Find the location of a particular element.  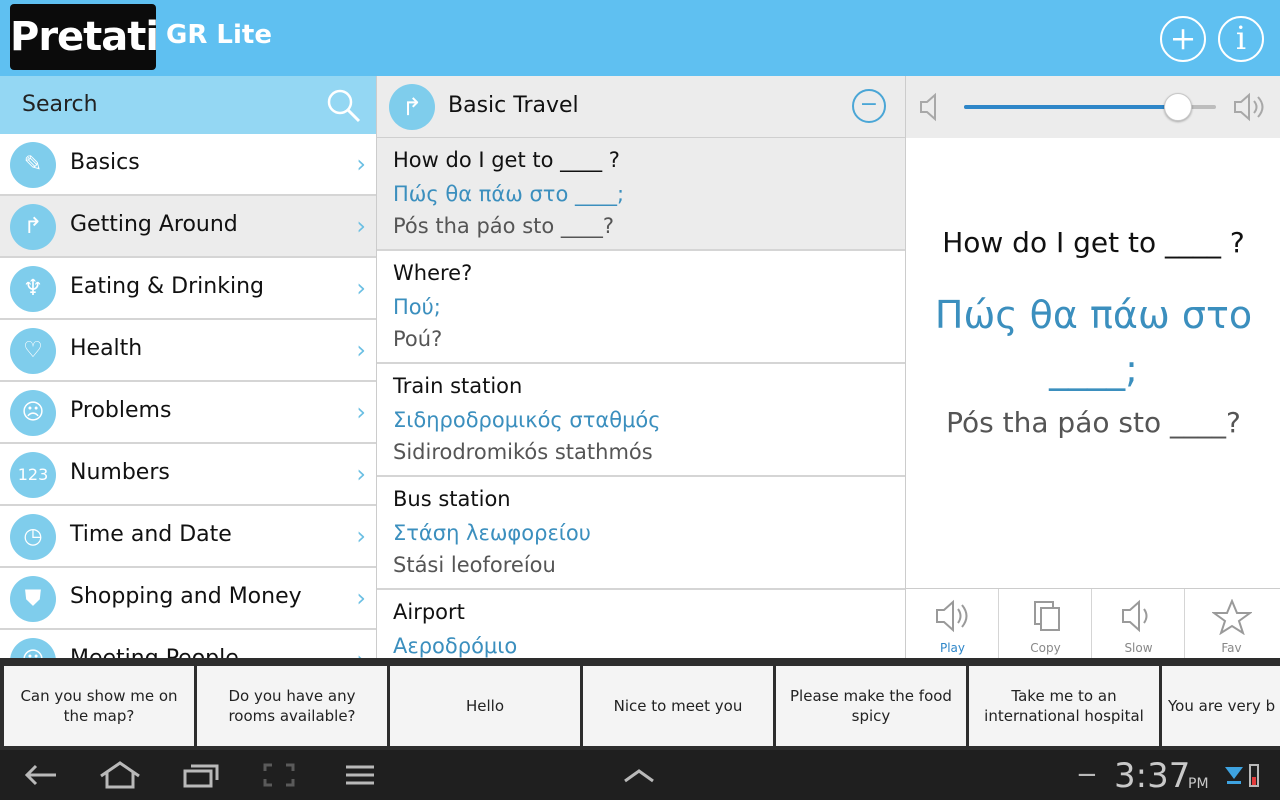

speaker-icon is located at coordinates (952, 616).